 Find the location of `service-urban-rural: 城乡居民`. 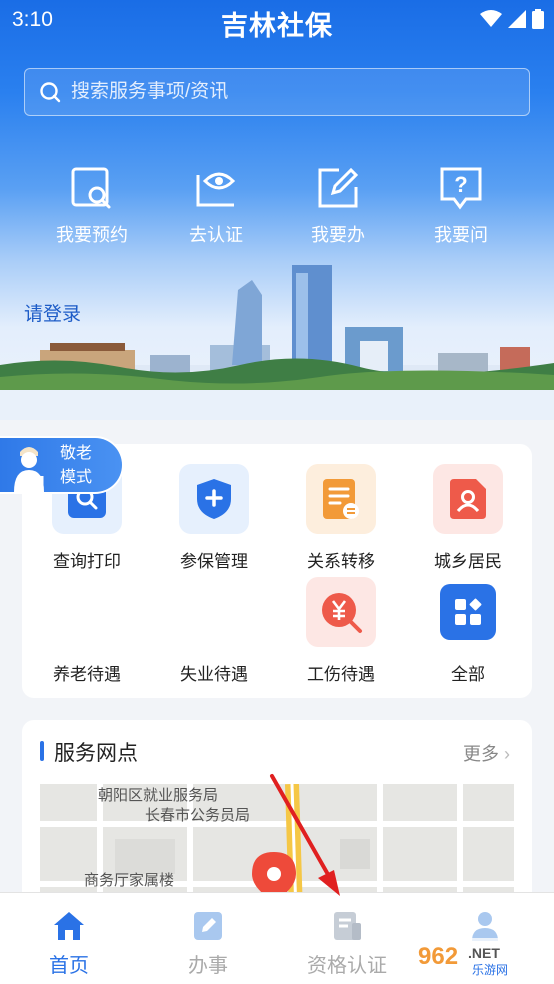

service-urban-rural: 城乡居民 is located at coordinates (468, 518).